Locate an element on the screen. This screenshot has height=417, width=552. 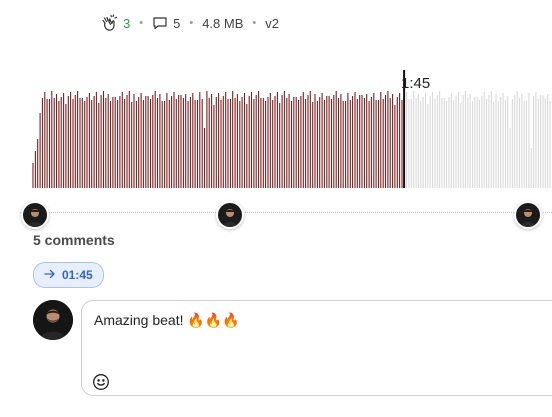
comment-stat: 5 is located at coordinates (166, 23).